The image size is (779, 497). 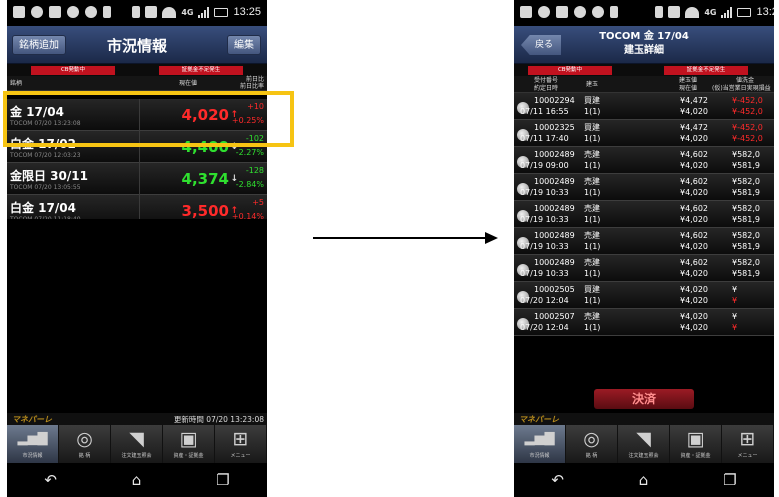 I want to click on column-header: 受付番号 約定日時 建玉 建玉値 現在値 値洗金 (仮)当営業日実現損益, so click(x=644, y=84).